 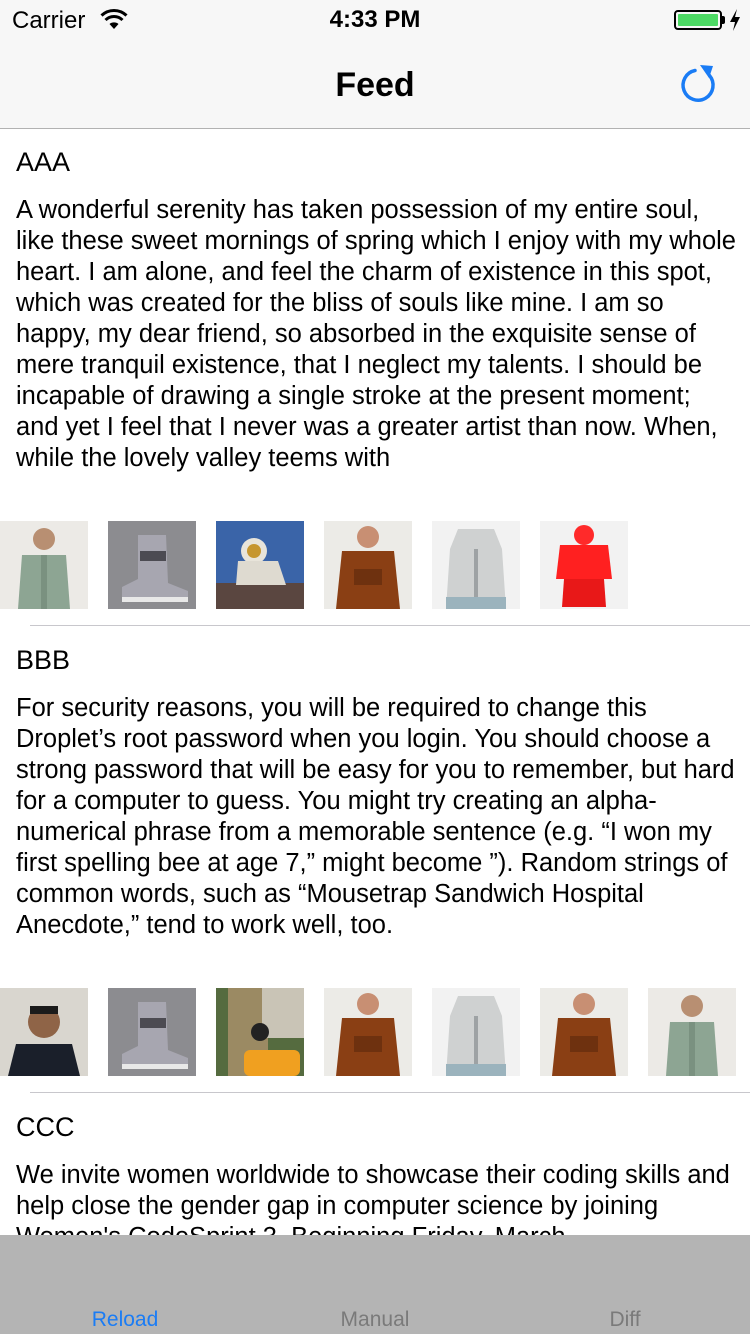 What do you see at coordinates (700, 83) in the screenshot?
I see `refresh-icon` at bounding box center [700, 83].